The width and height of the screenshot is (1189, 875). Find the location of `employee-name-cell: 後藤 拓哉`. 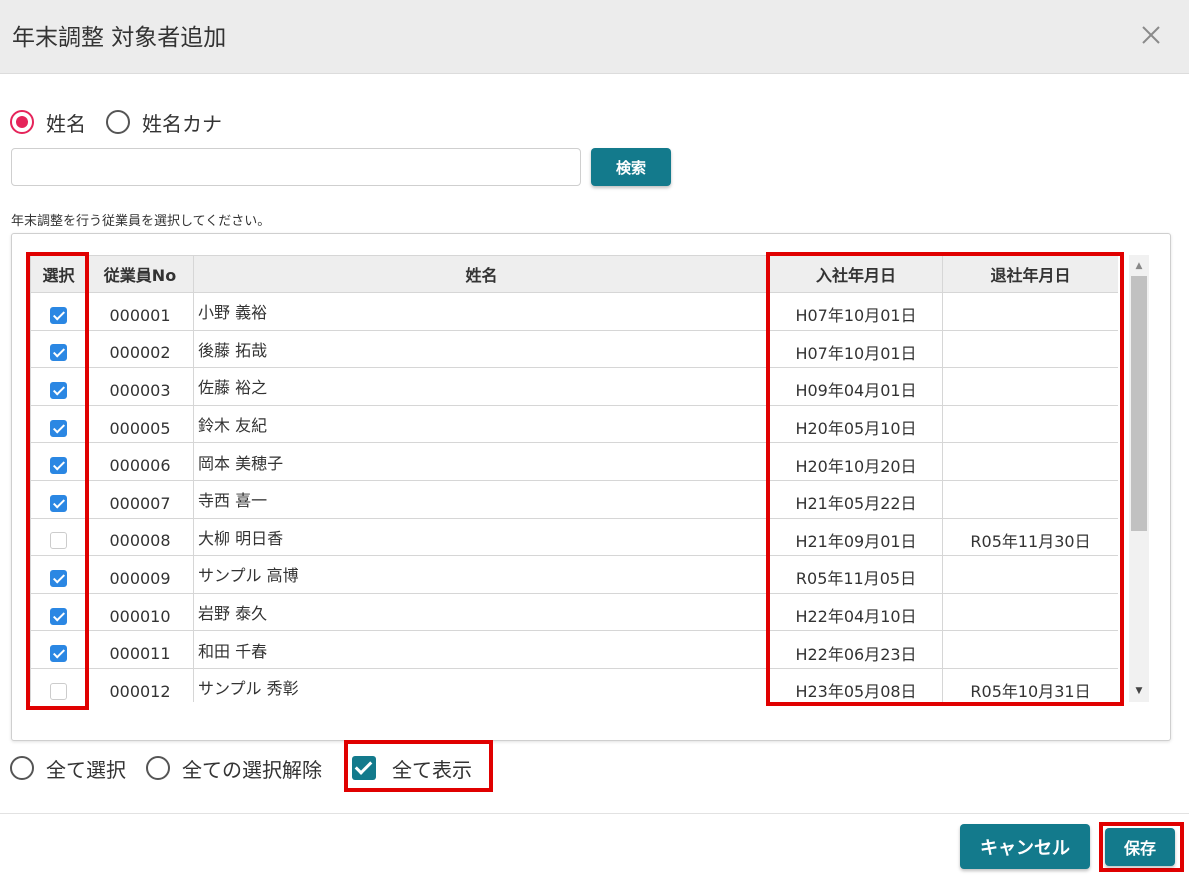

employee-name-cell: 後藤 拓哉 is located at coordinates (481, 349).